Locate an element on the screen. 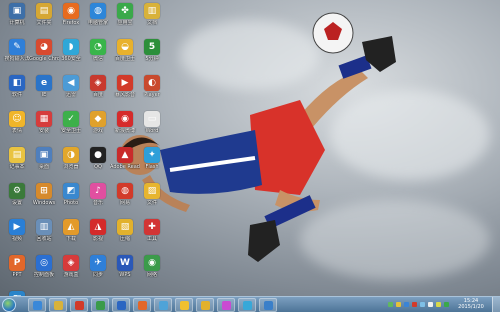 The width and height of the screenshot is (500, 313). clock: 15:24 2015/1/20 is located at coordinates (471, 304).